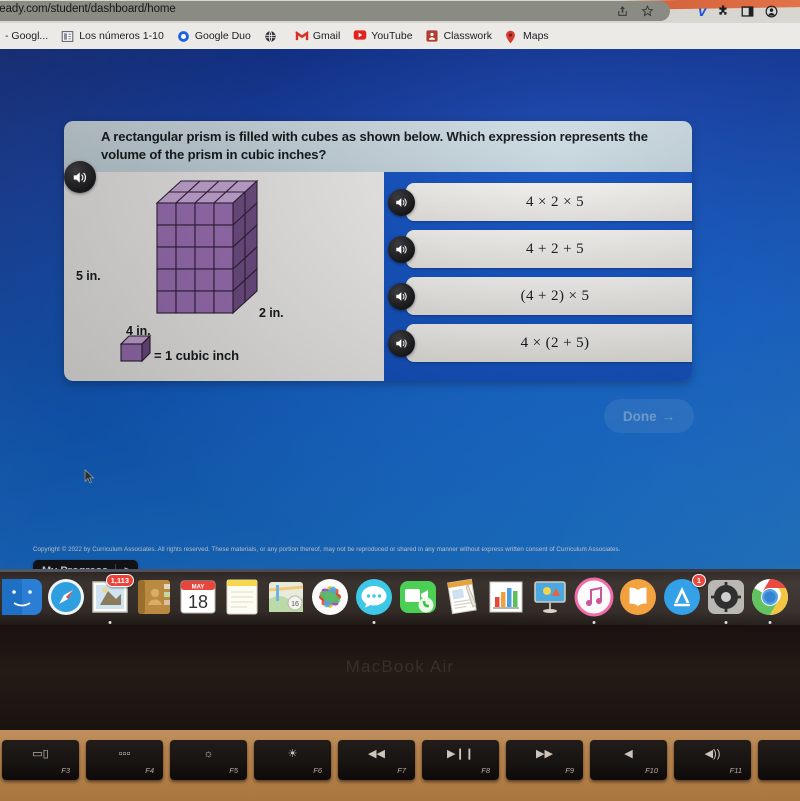  What do you see at coordinates (374, 600) in the screenshot?
I see `dock-item-messages` at bounding box center [374, 600].